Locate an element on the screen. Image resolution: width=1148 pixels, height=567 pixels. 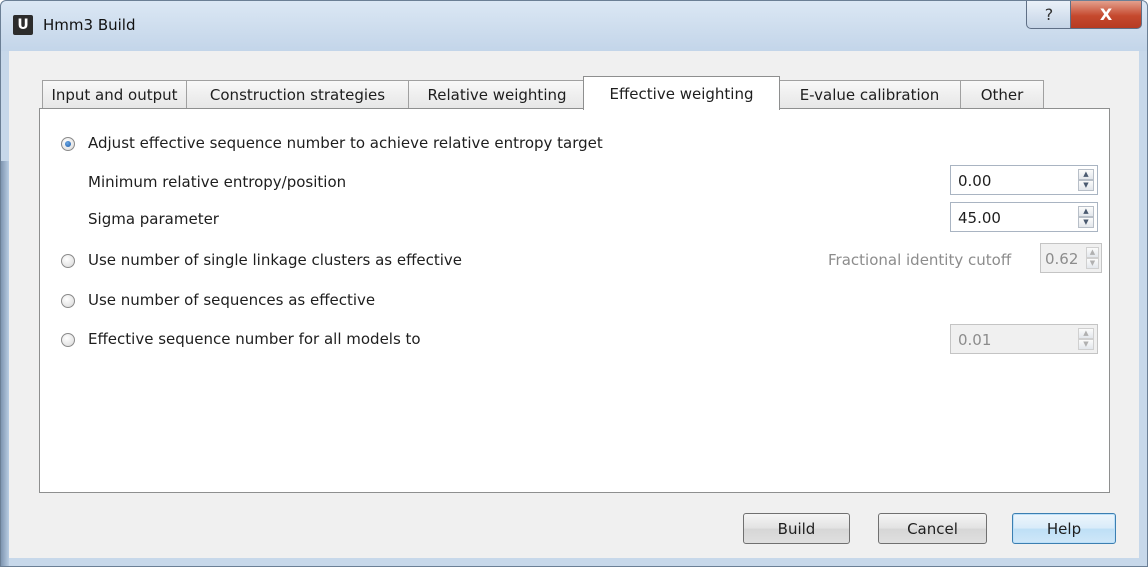
label-fractional-identity-cutoff: Fractional identity cutoff is located at coordinates (920, 260).